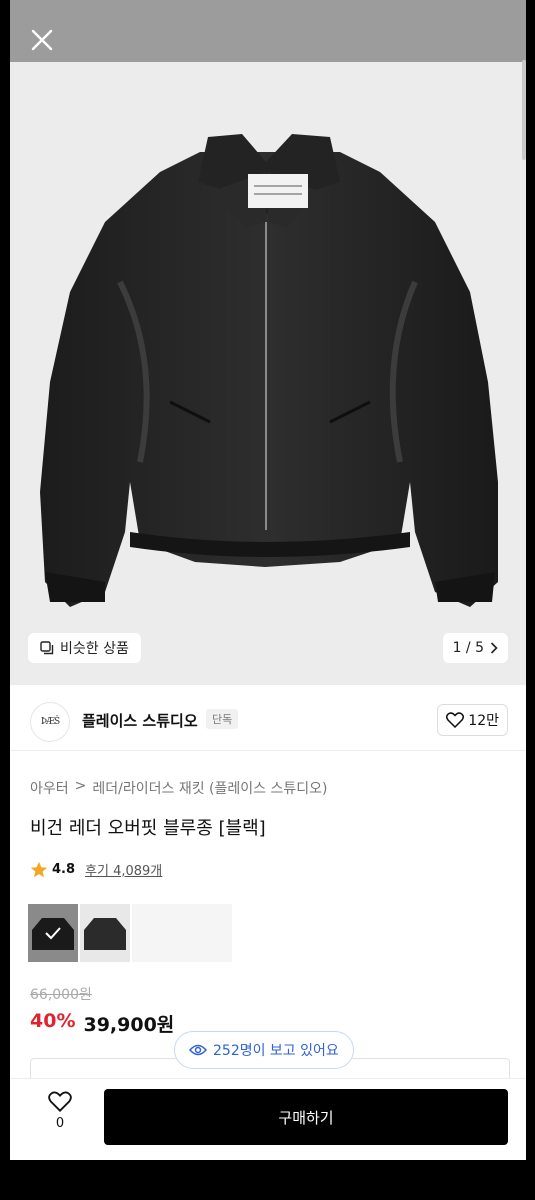 The width and height of the screenshot is (535, 1200). What do you see at coordinates (198, 1050) in the screenshot?
I see `eye-icon` at bounding box center [198, 1050].